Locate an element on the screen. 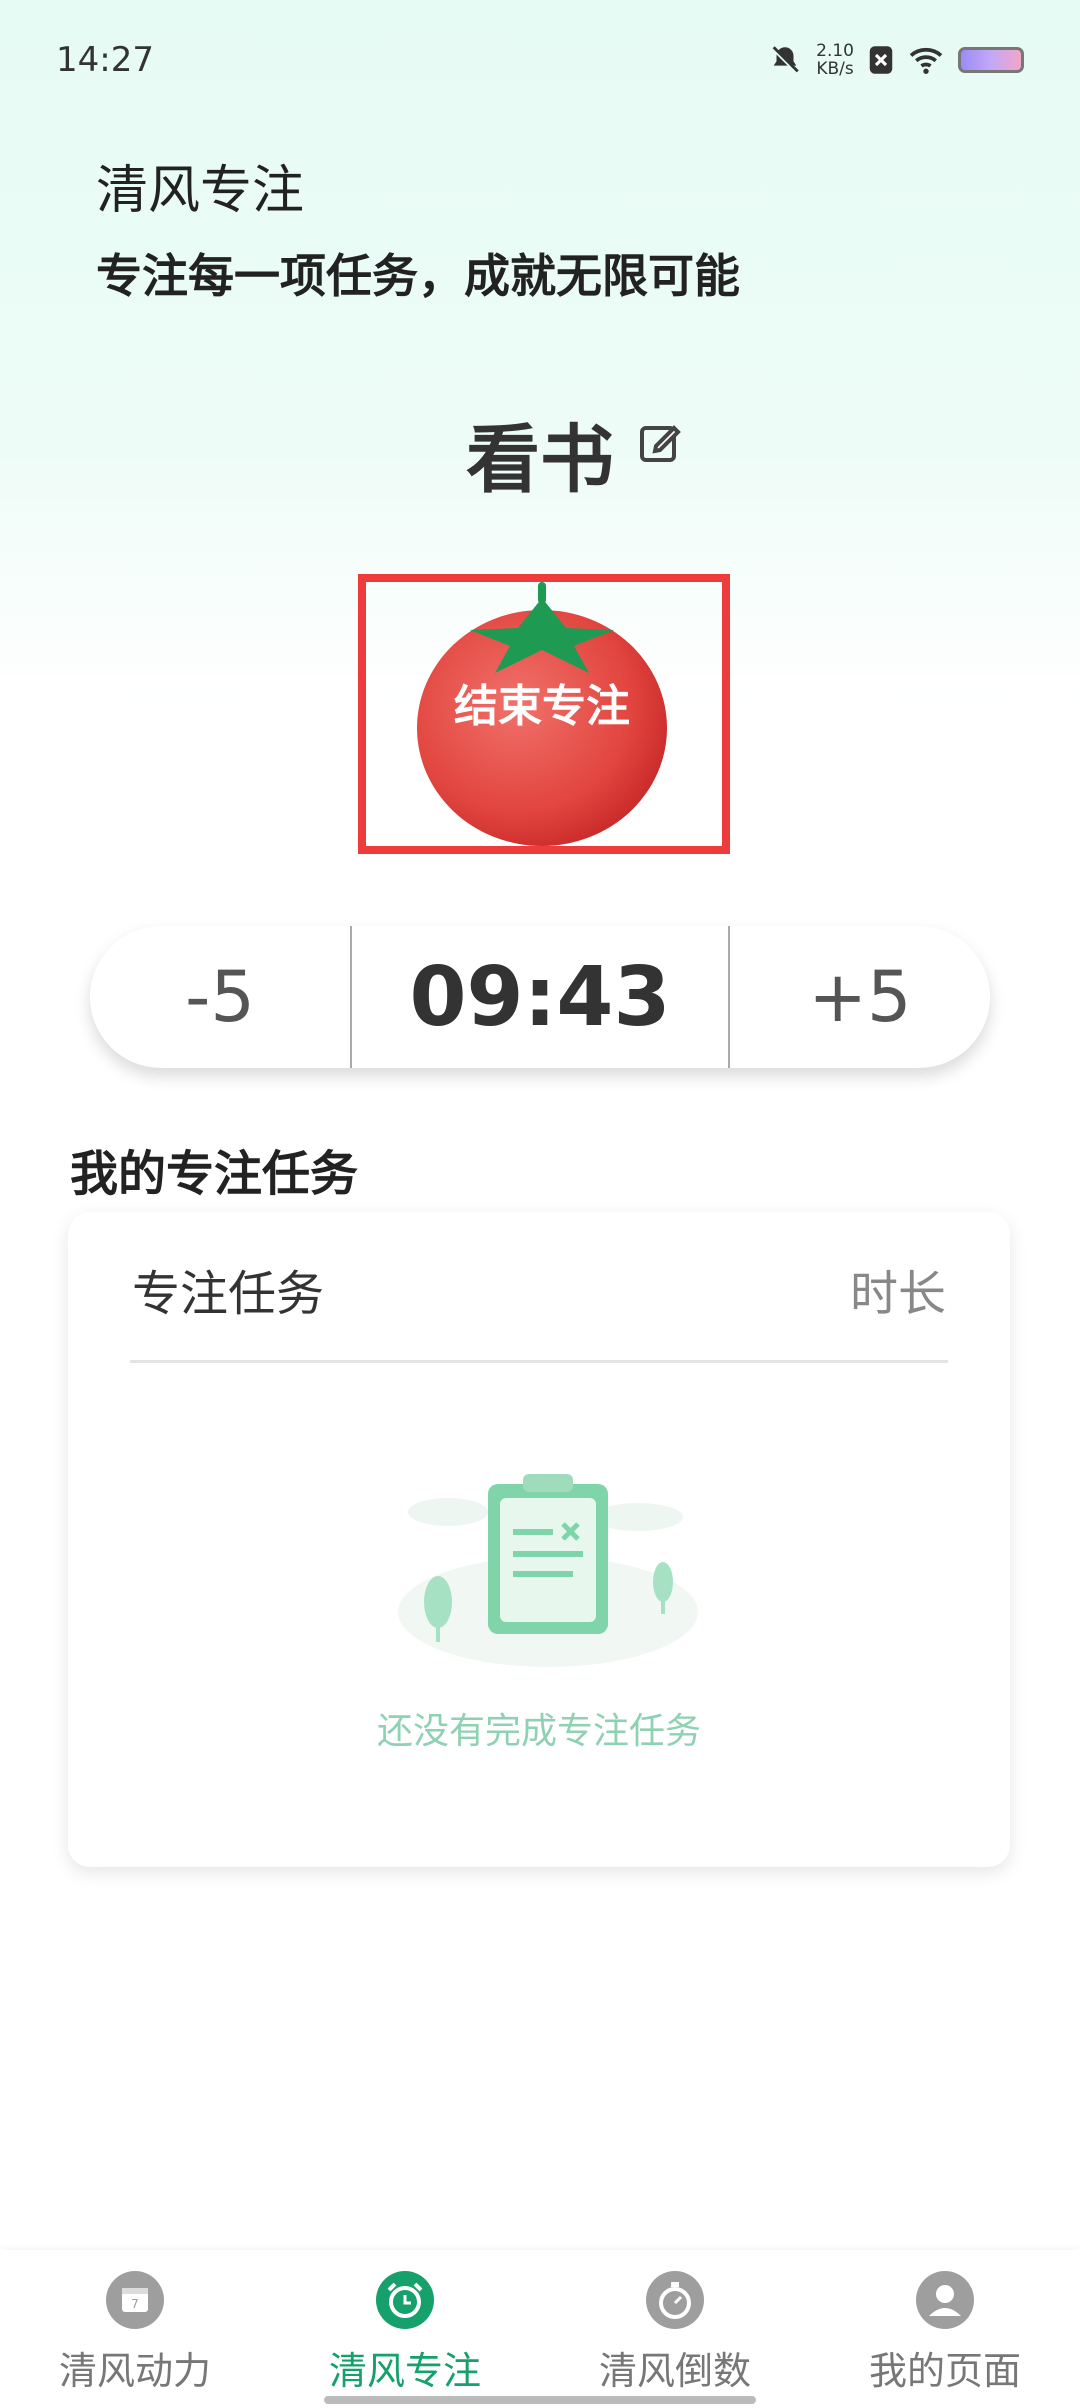 Image resolution: width=1080 pixels, height=2408 pixels. column-duration-header: 时长 is located at coordinates (897, 1294).